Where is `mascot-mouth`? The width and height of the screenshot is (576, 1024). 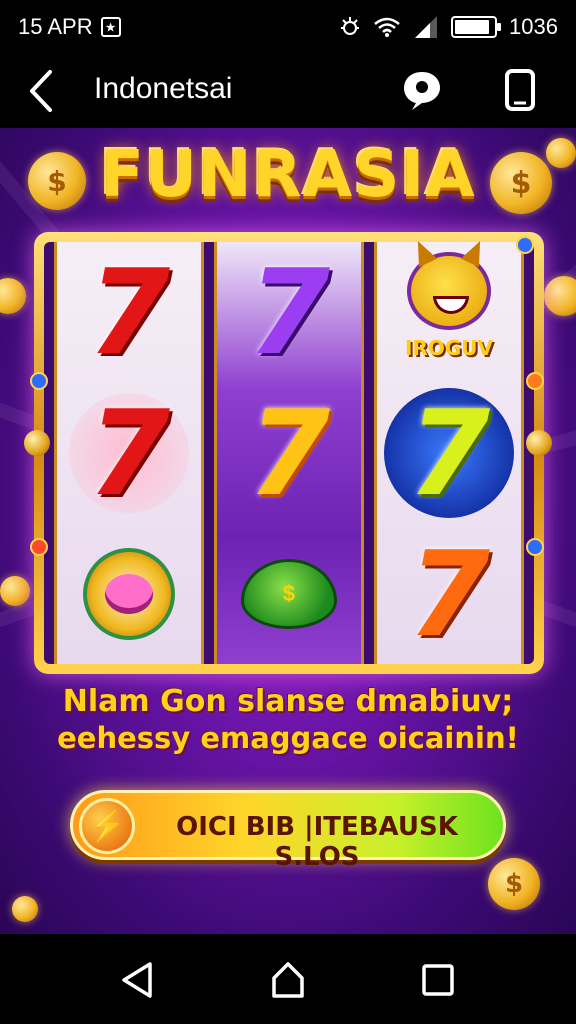
mascot-mouth is located at coordinates (451, 305).